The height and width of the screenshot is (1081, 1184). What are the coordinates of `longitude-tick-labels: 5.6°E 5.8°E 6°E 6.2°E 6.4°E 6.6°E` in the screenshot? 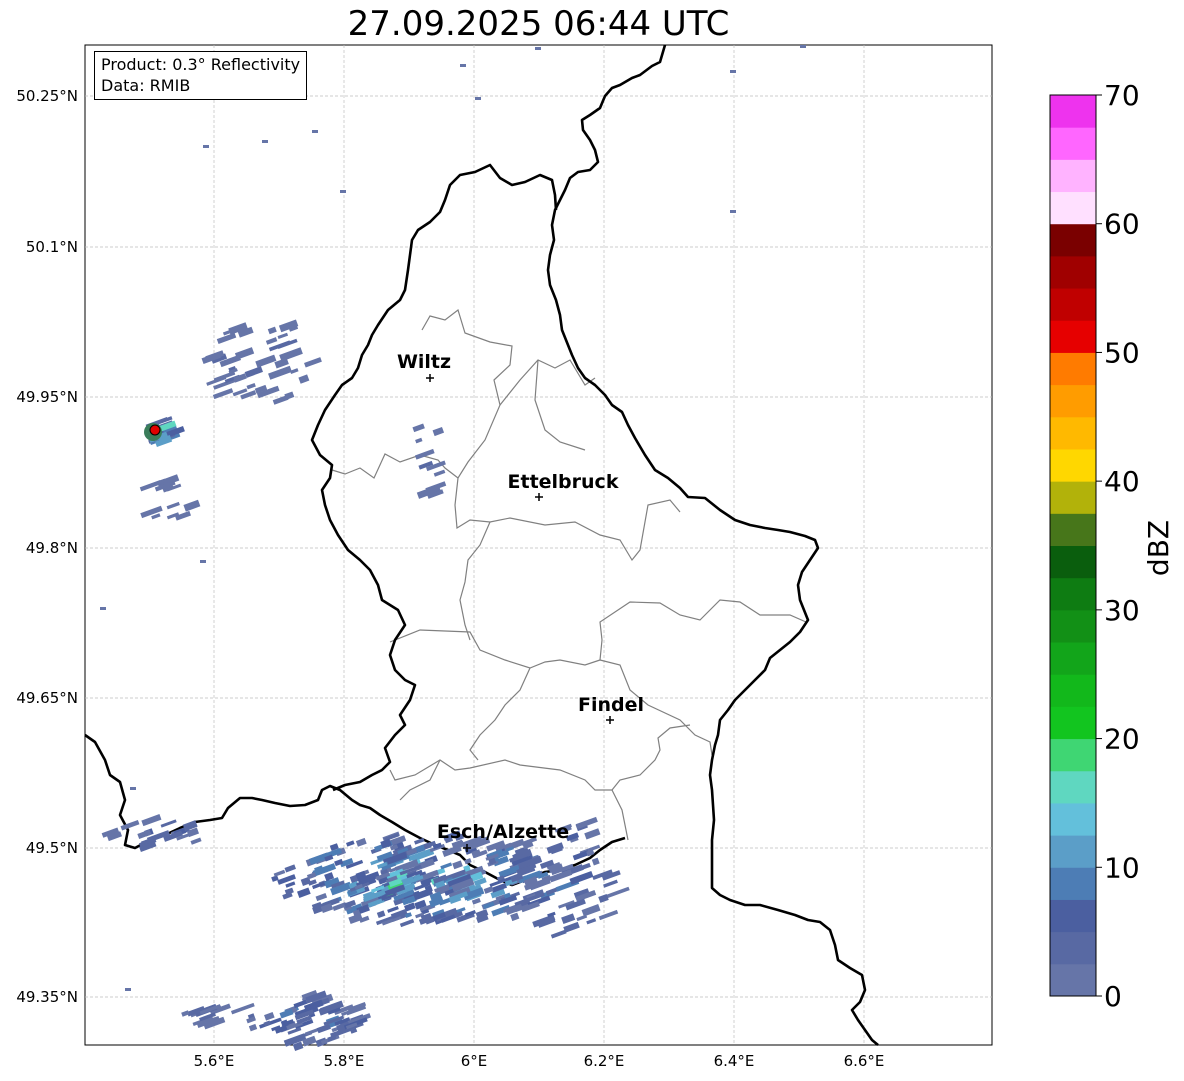 It's located at (539, 1061).